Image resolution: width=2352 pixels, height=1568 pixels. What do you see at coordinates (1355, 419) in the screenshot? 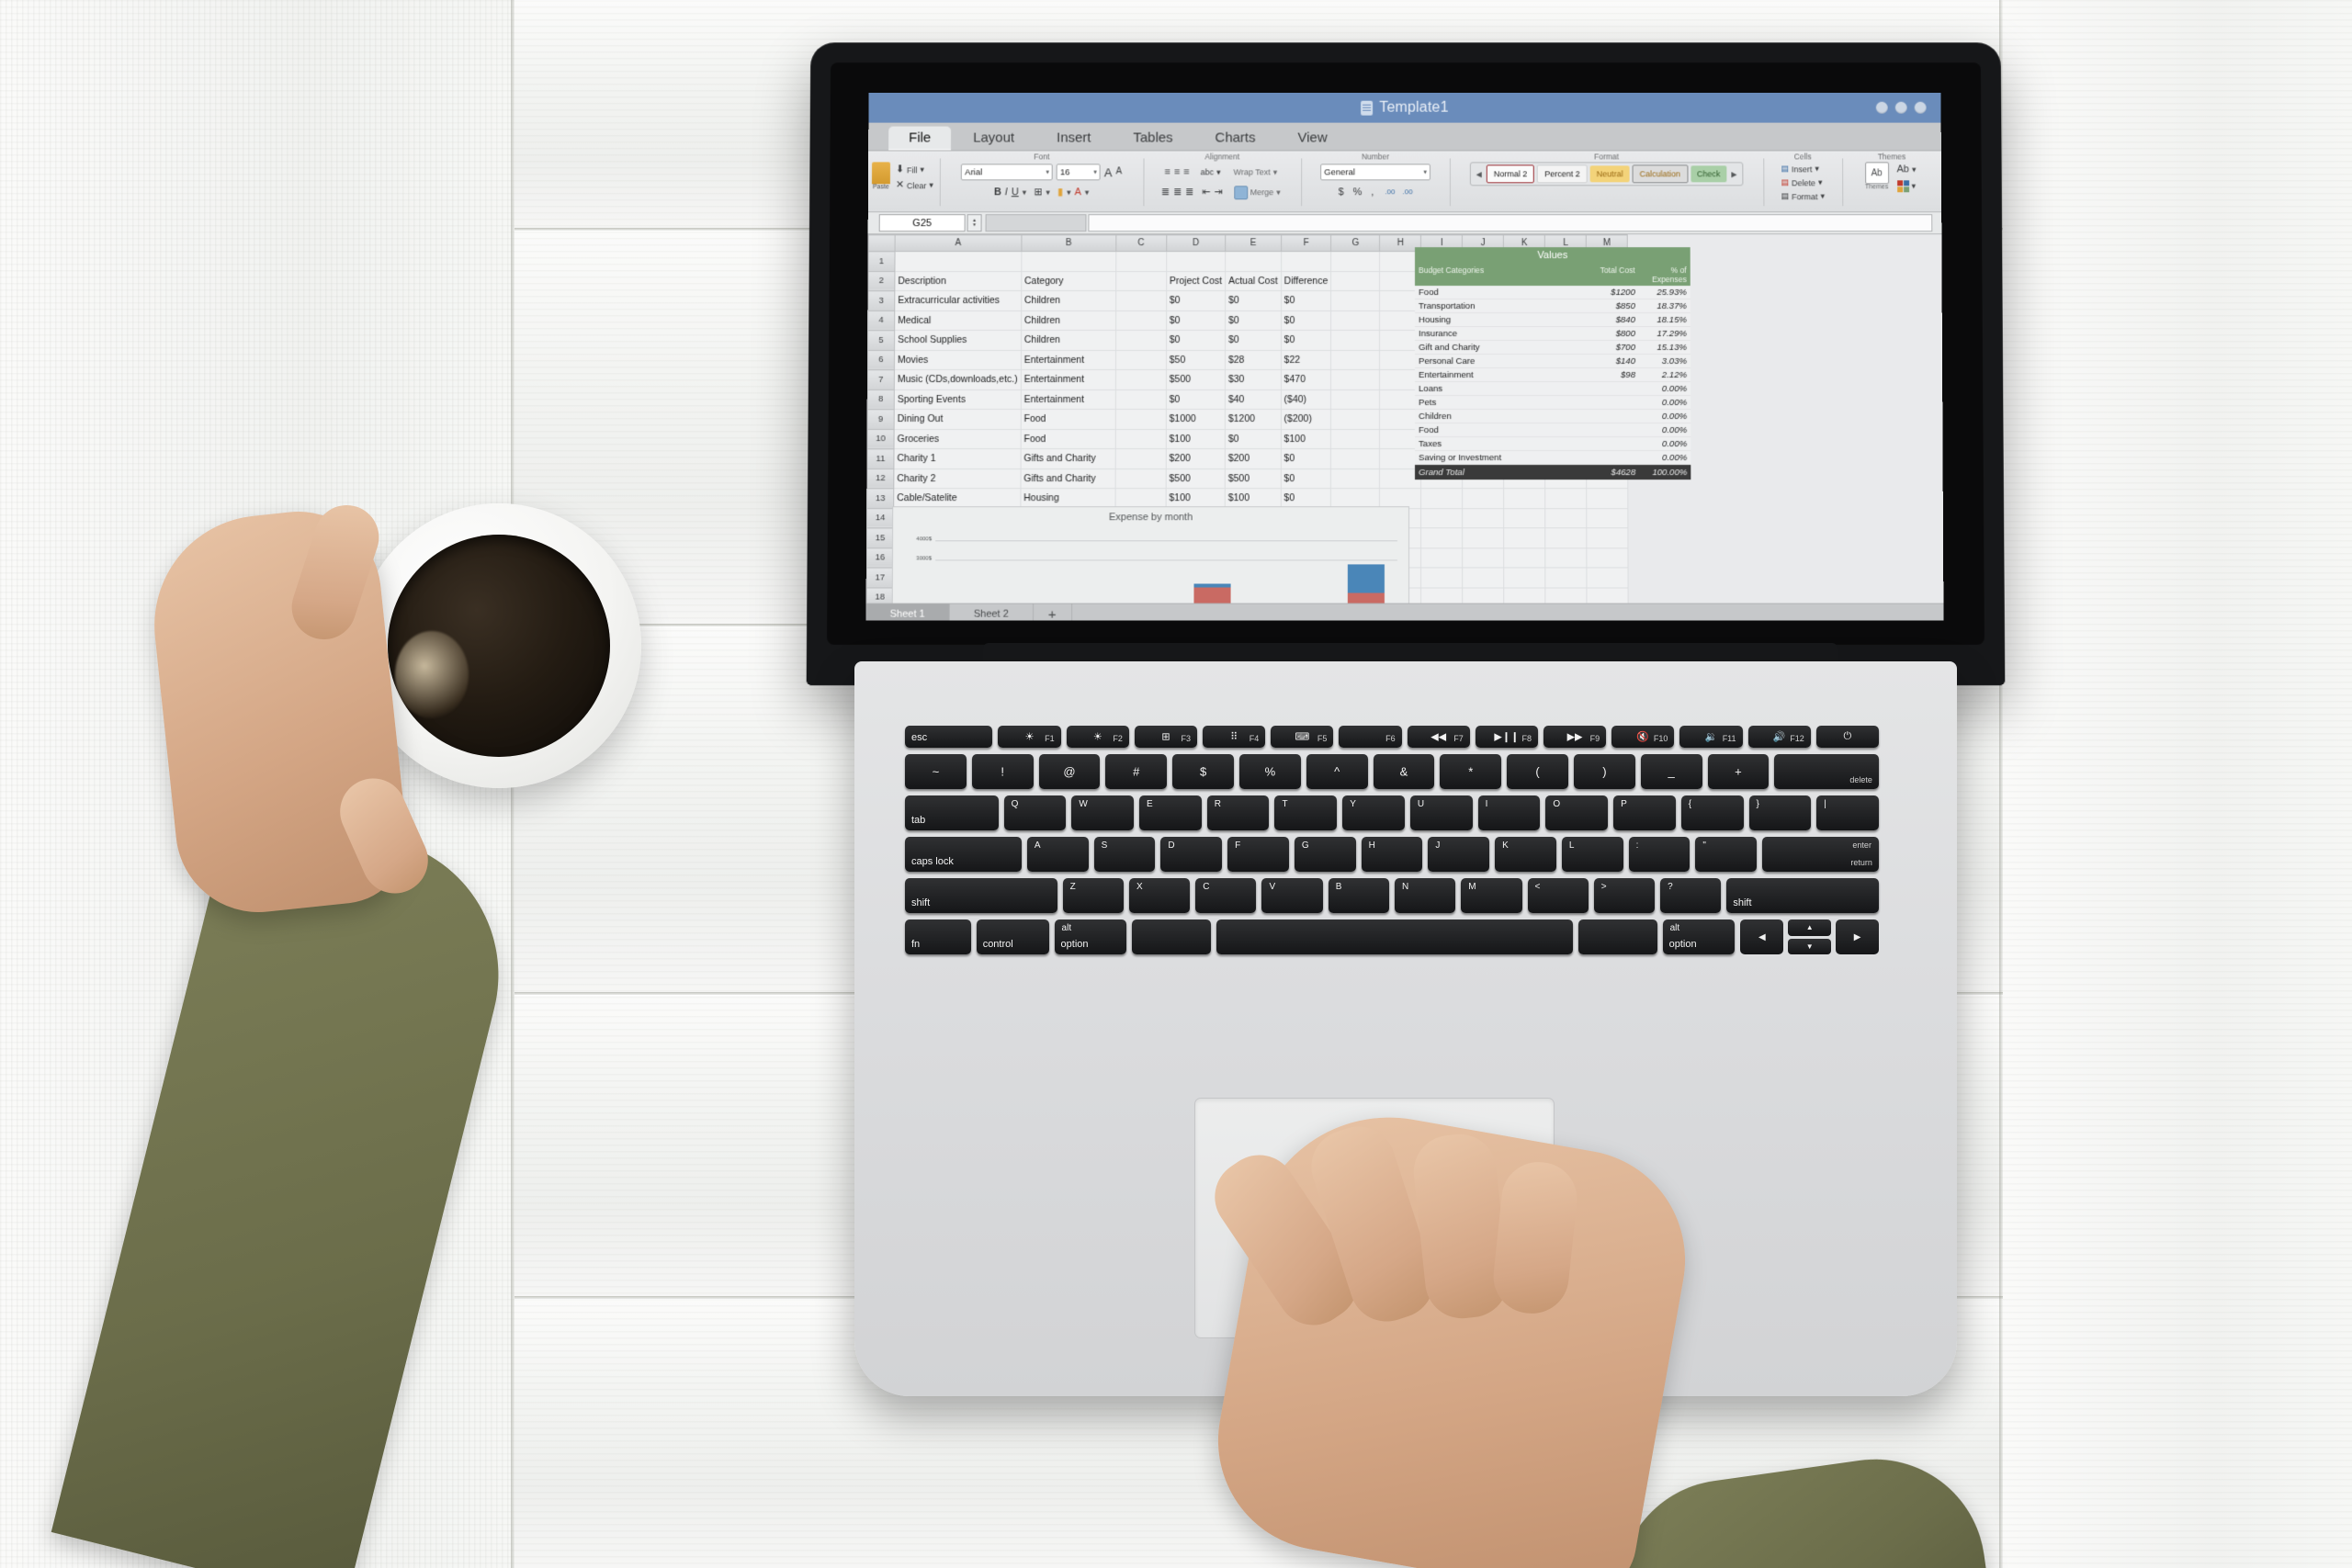
I see `cell-G9` at bounding box center [1355, 419].